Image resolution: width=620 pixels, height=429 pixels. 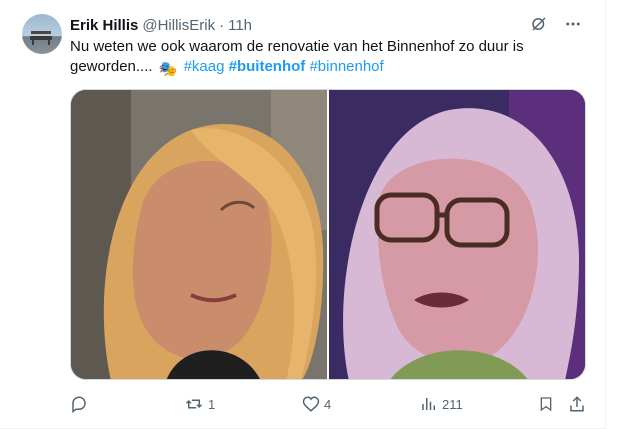 I want to click on avatar, so click(x=42, y=34).